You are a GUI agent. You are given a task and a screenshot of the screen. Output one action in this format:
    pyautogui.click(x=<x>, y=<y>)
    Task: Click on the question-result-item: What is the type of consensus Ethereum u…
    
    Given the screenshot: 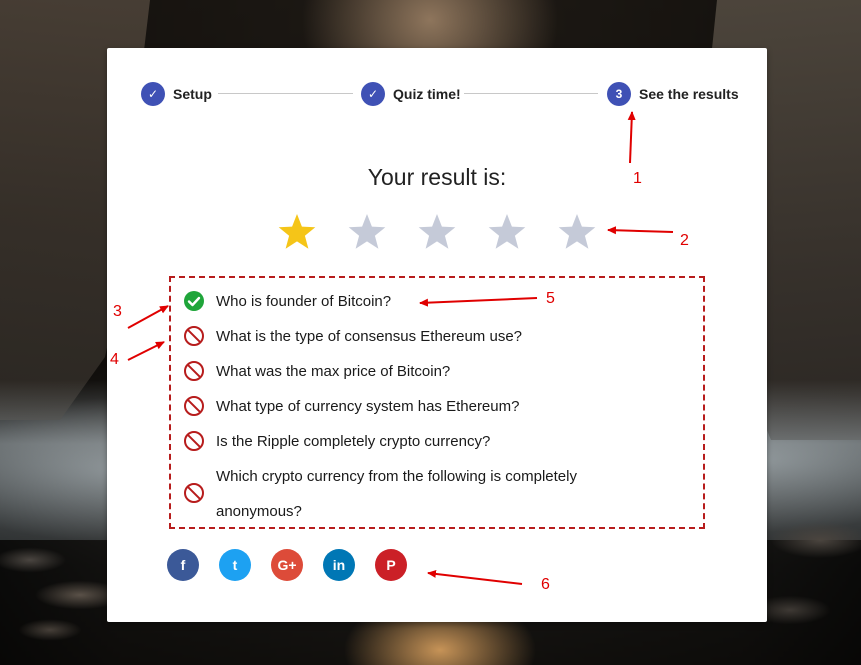 What is the action you would take?
    pyautogui.click(x=419, y=336)
    